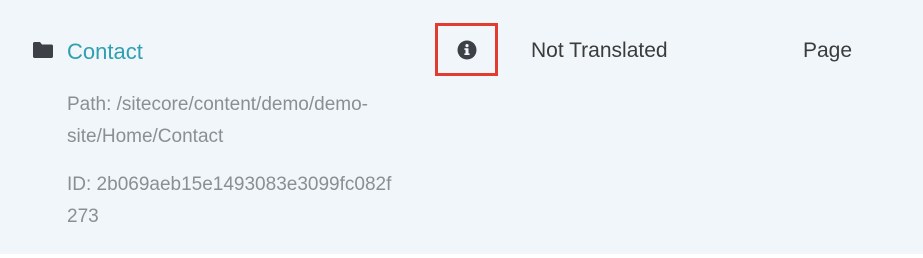 The width and height of the screenshot is (923, 258). I want to click on item-title-link: Contact, so click(105, 52).